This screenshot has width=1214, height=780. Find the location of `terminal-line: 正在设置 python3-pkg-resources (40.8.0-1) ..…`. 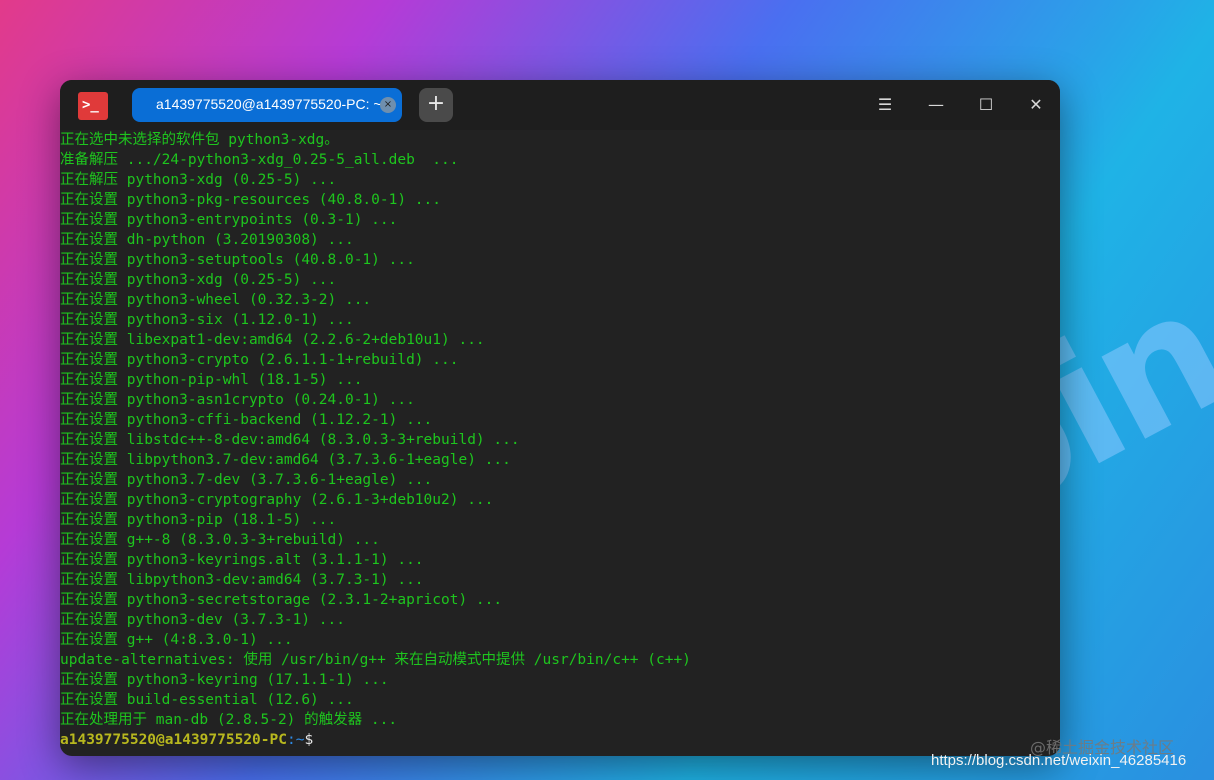

terminal-line: 正在设置 python3-pkg-resources (40.8.0-1) ..… is located at coordinates (250, 200).